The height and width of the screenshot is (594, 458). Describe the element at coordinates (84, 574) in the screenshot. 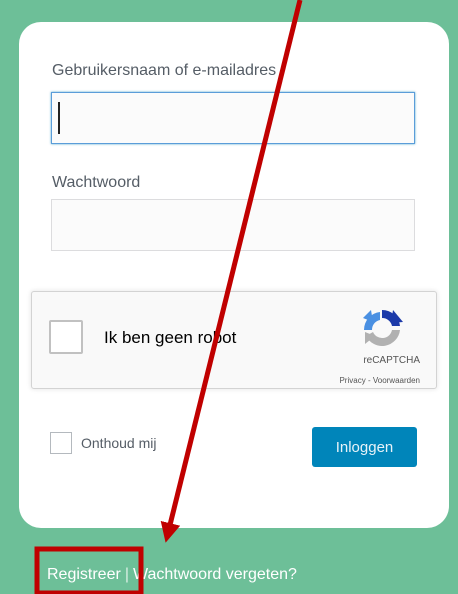

I see `register-link: Registreer` at that location.